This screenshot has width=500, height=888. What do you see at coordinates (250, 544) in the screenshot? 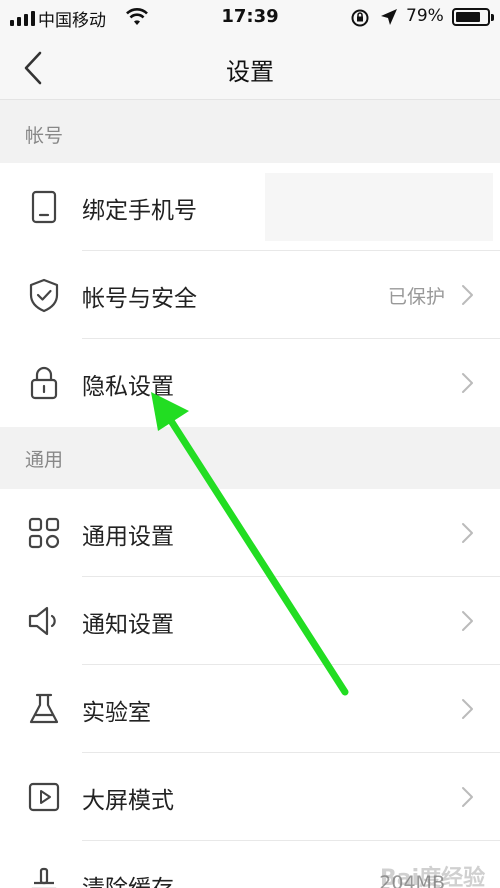
I see `annotation-arrow` at bounding box center [250, 544].